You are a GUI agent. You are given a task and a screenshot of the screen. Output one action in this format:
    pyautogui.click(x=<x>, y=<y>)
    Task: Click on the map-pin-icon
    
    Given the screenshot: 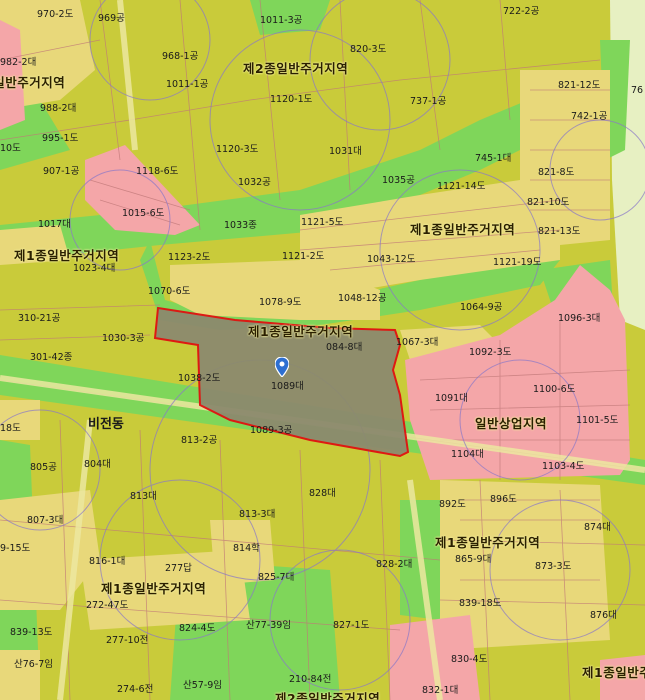 What is the action you would take?
    pyautogui.click(x=282, y=367)
    